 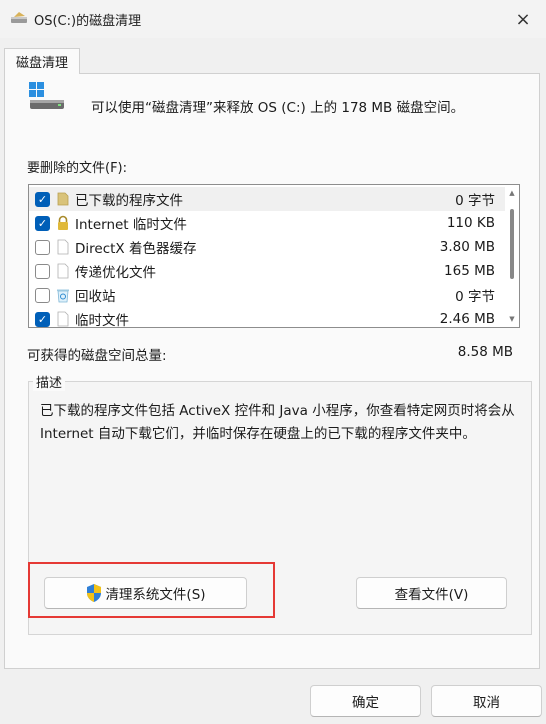 I want to click on file-name: 已下载的程序文件, so click(x=129, y=201).